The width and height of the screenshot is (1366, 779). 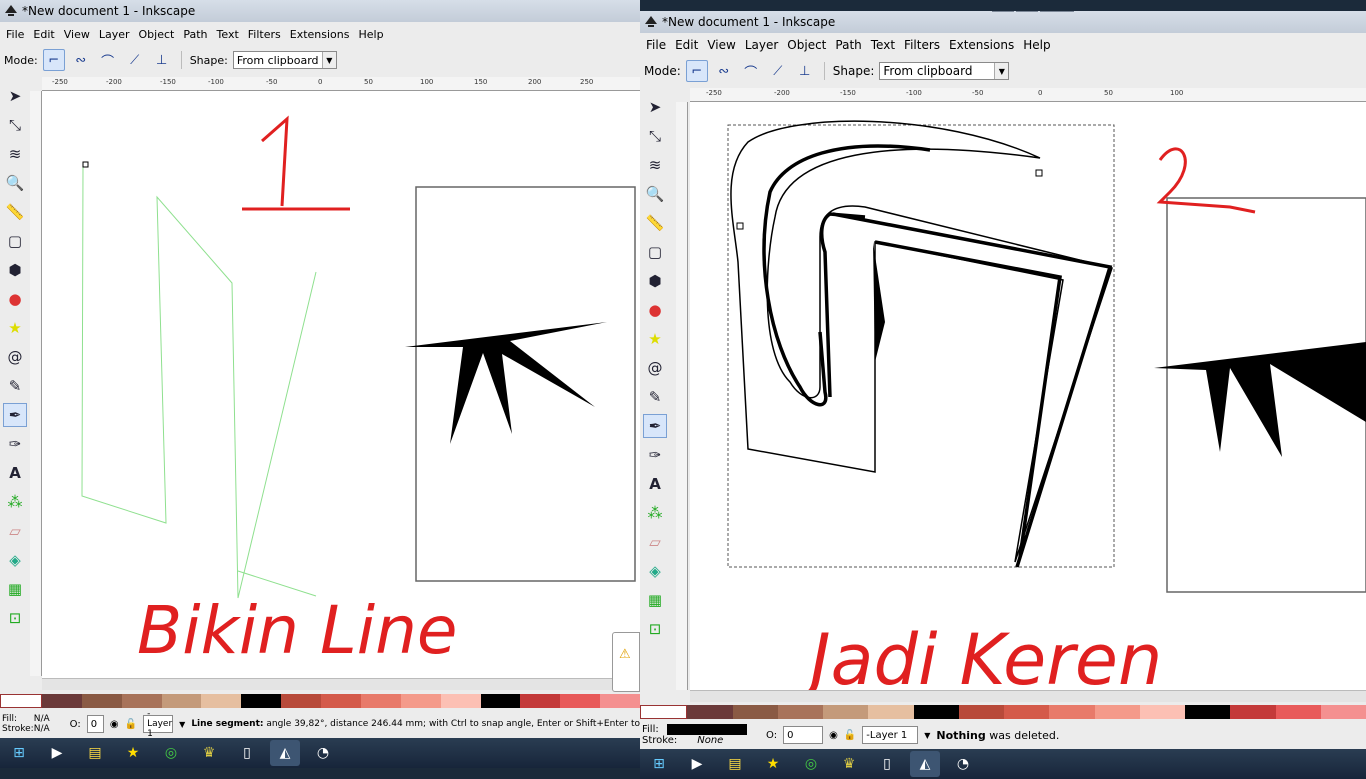 I want to click on spiral-icon: @, so click(x=15, y=357).